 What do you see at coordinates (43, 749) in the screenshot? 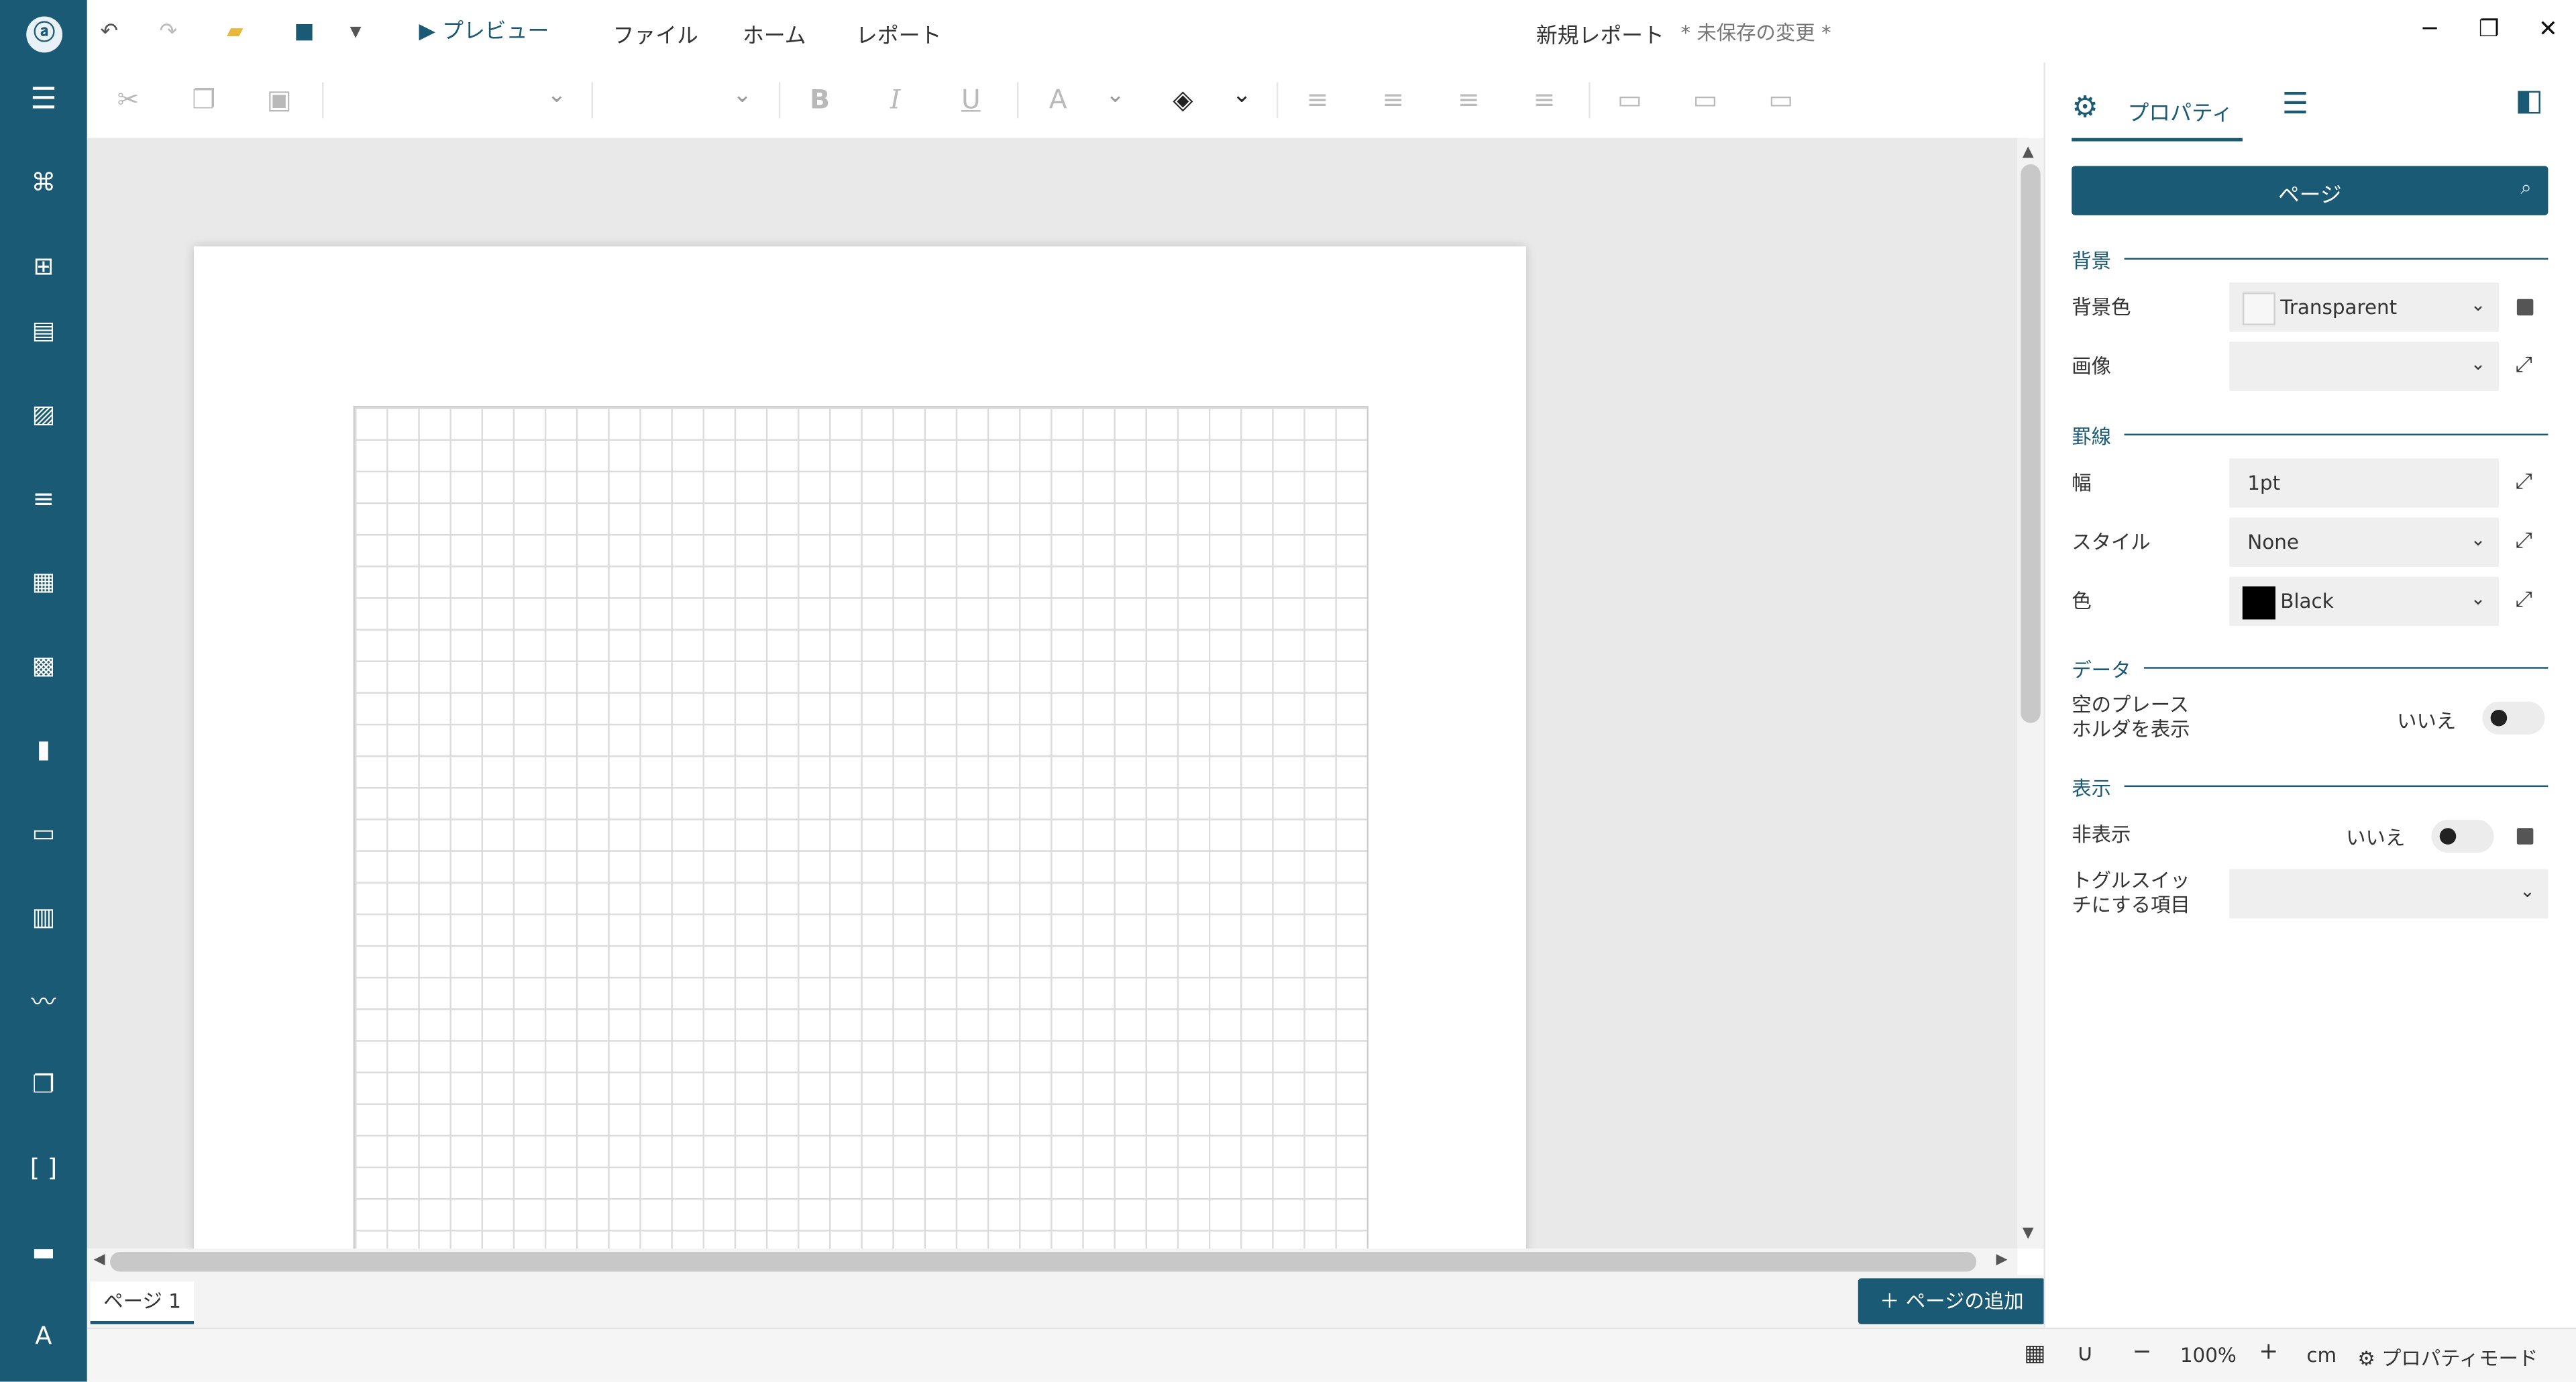
I see `bar-chart-icon: ▮` at bounding box center [43, 749].